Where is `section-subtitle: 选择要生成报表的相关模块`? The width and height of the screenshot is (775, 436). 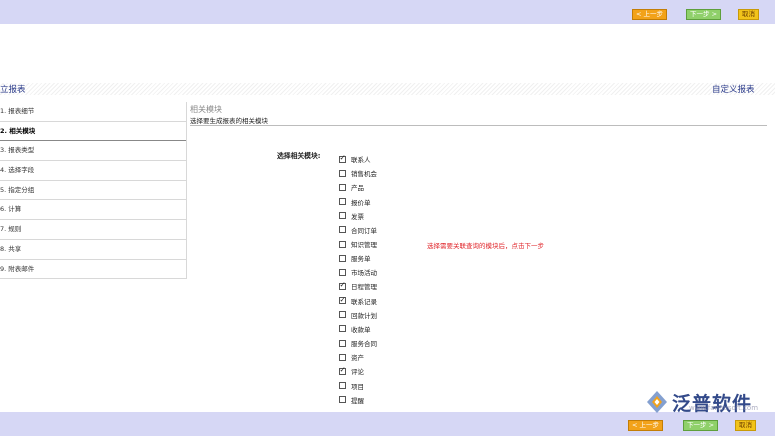
section-subtitle: 选择要生成报表的相关模块 is located at coordinates (229, 121).